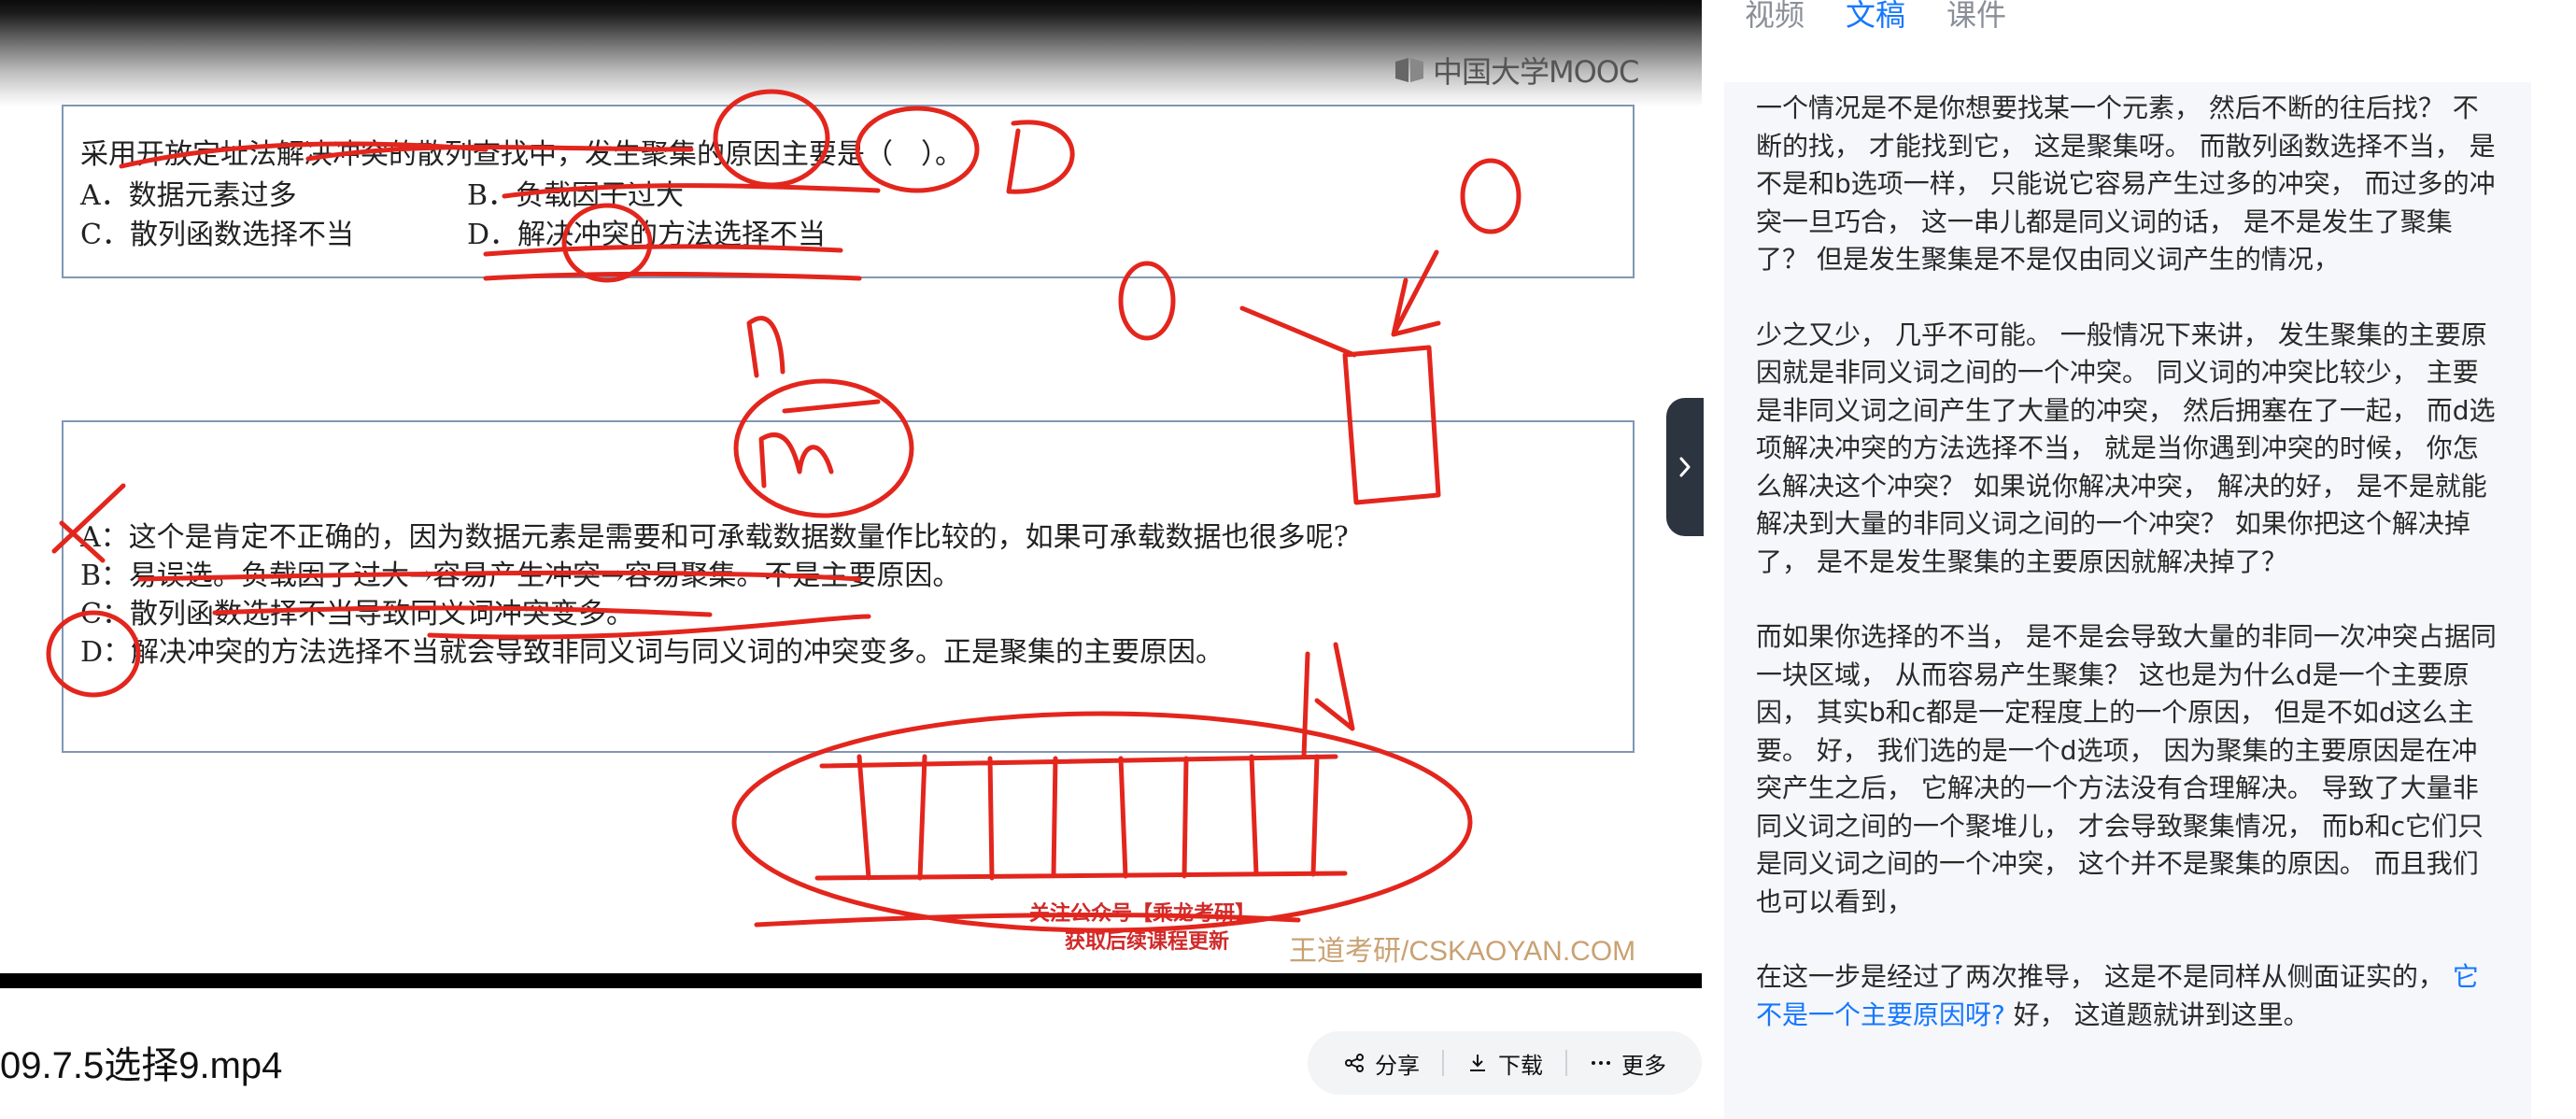 This screenshot has height=1119, width=2576. I want to click on action-bar: 分享 下载 更多, so click(1505, 1063).